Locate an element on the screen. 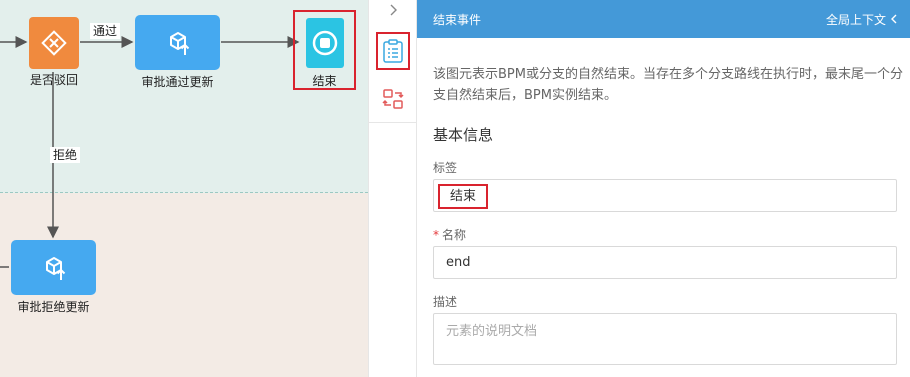 The image size is (910, 377). panel-header: 结束事件 全局上下文 is located at coordinates (663, 19).